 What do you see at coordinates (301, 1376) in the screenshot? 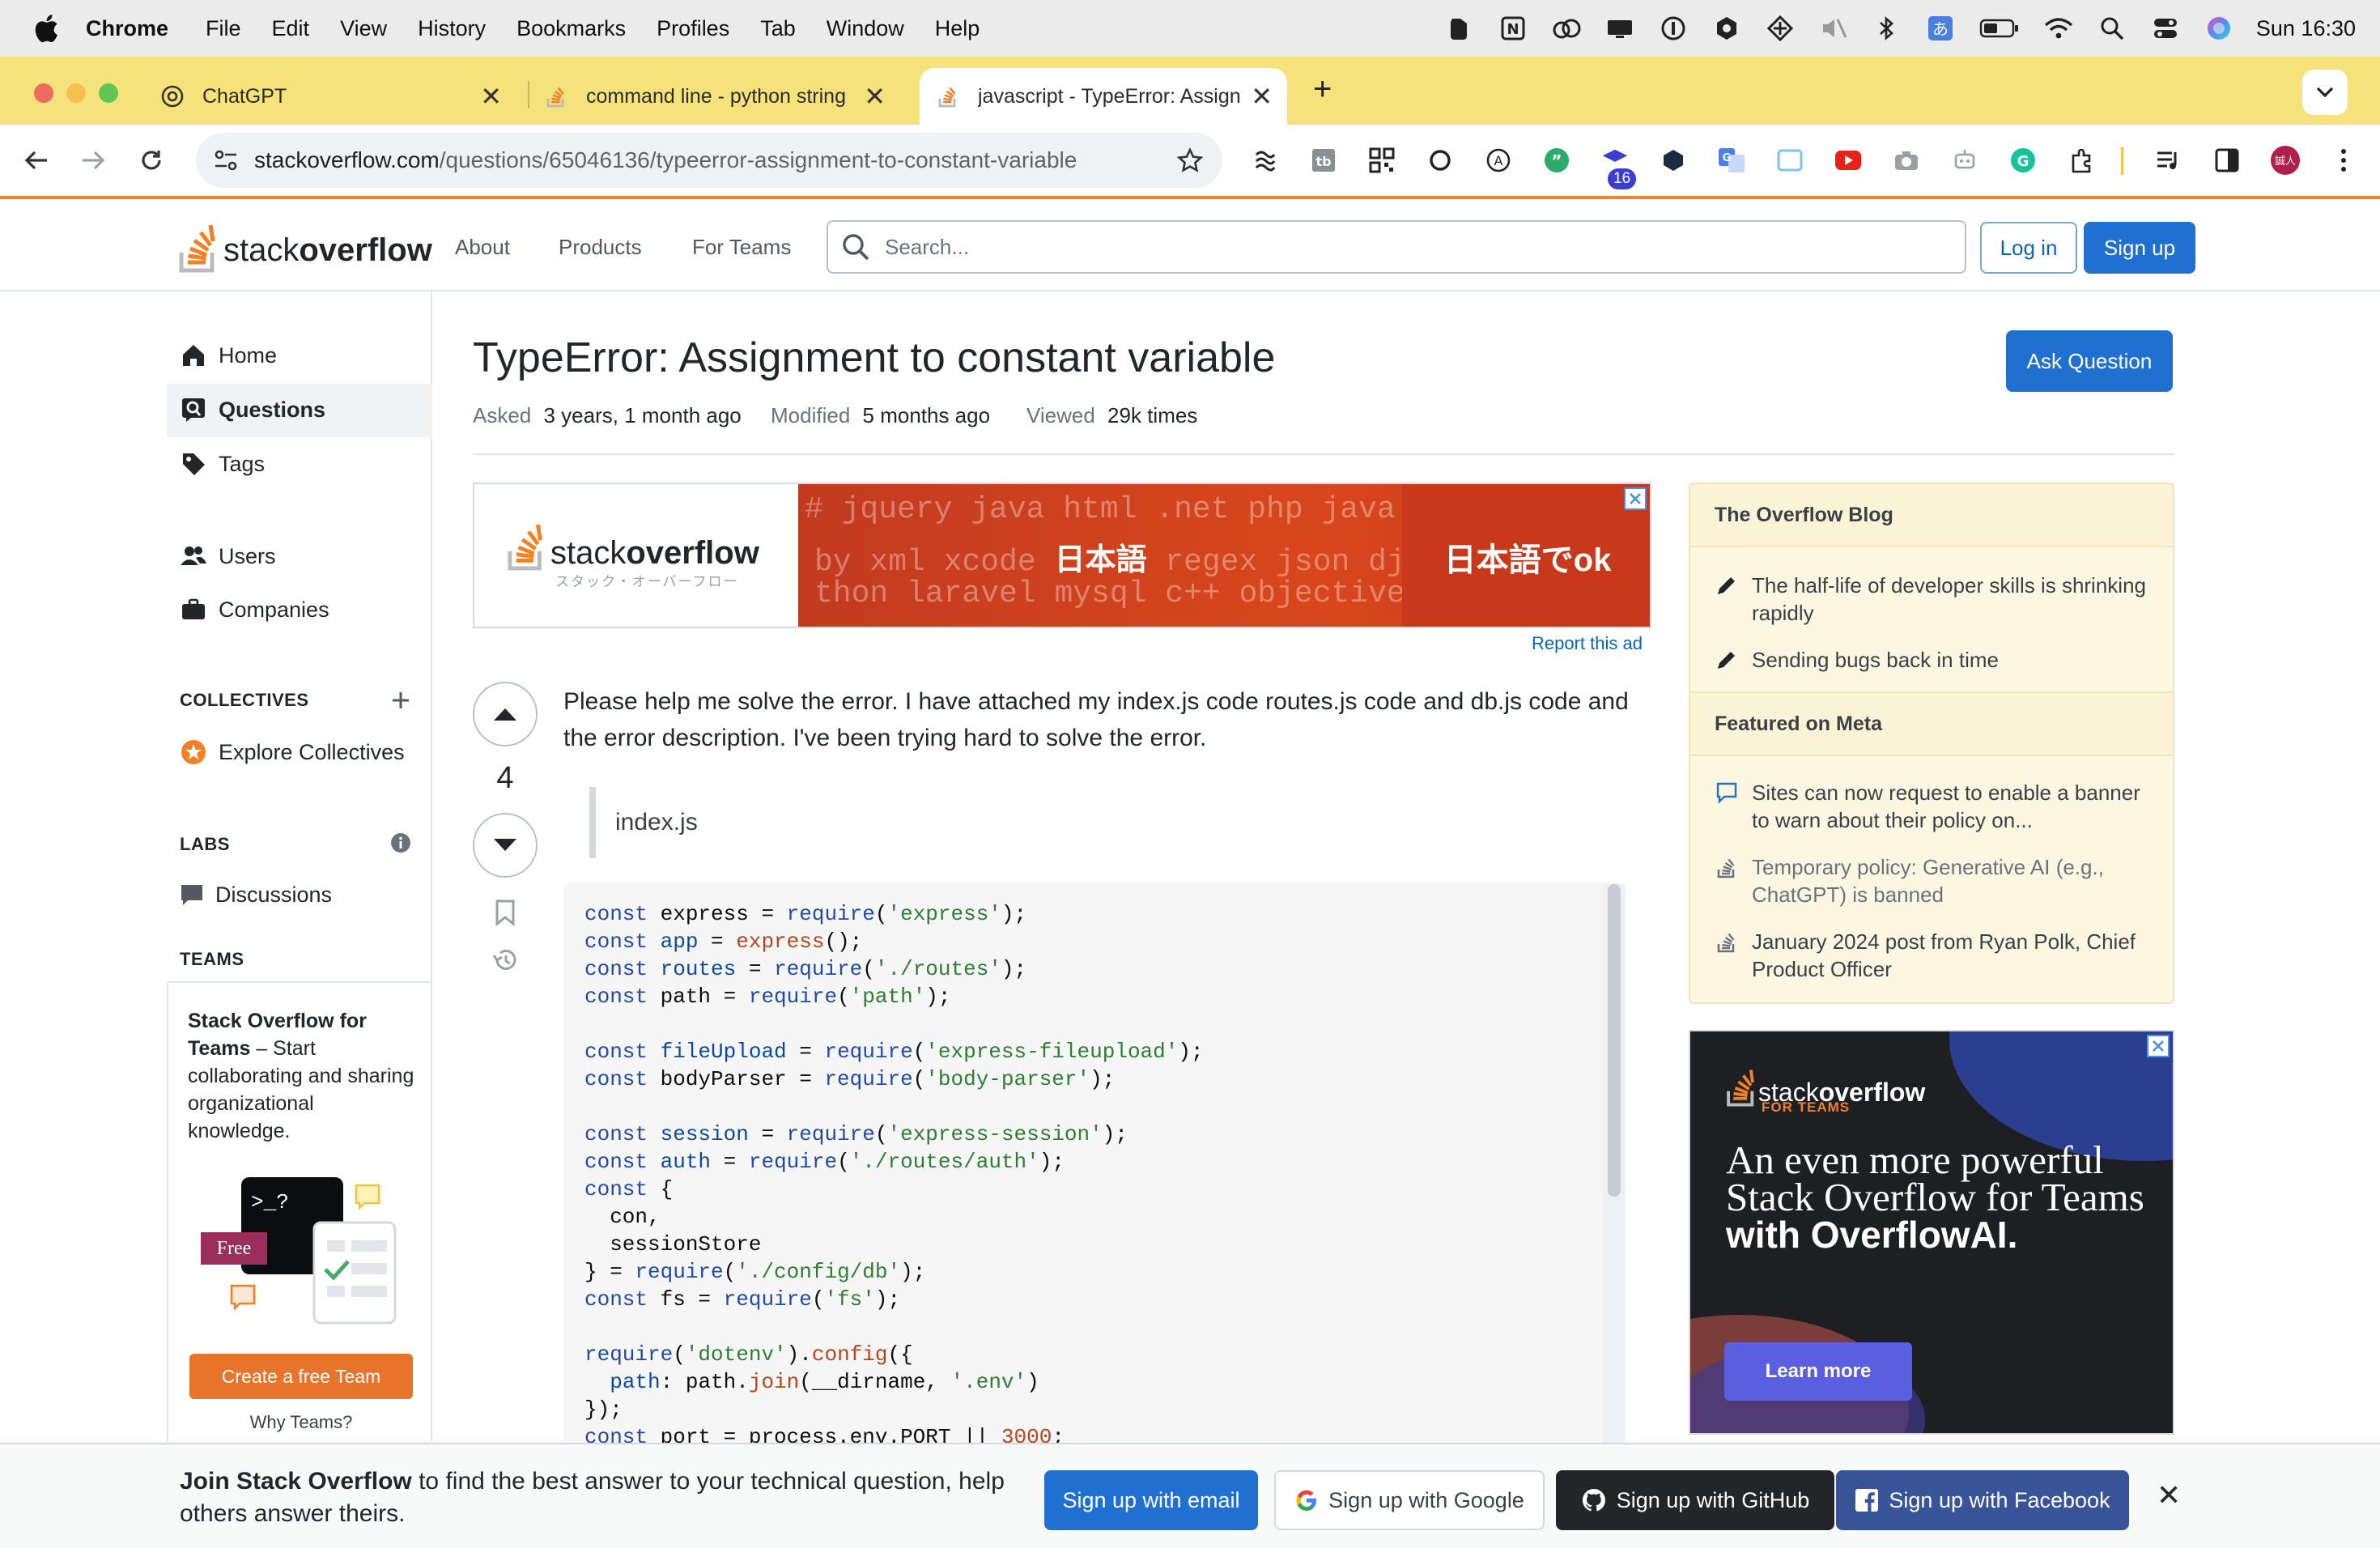
I see `create-team-button: Create a free Team` at bounding box center [301, 1376].